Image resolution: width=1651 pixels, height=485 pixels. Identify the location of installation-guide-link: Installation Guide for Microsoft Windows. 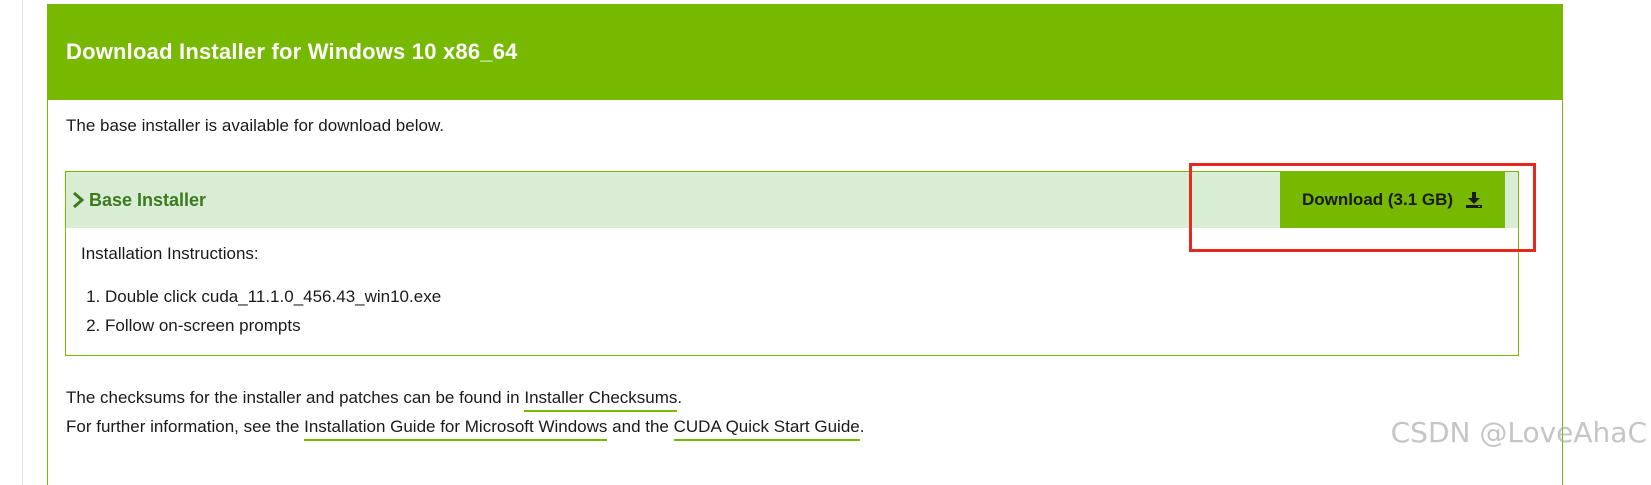
(456, 429).